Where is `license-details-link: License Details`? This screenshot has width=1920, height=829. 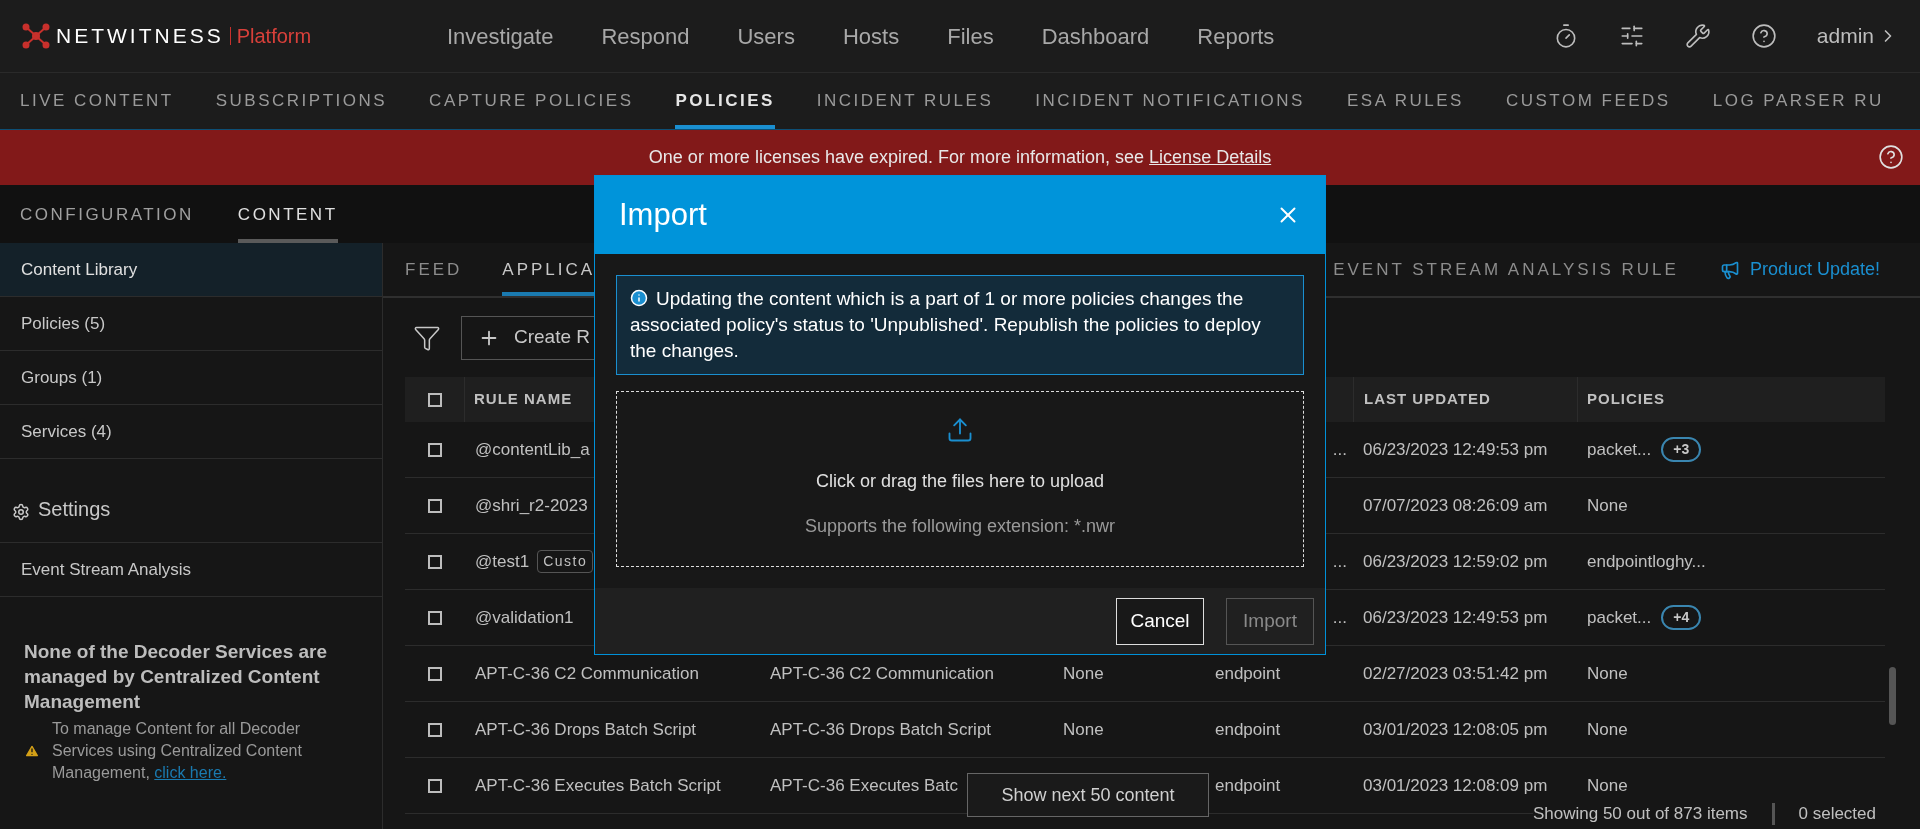 license-details-link: License Details is located at coordinates (1210, 157).